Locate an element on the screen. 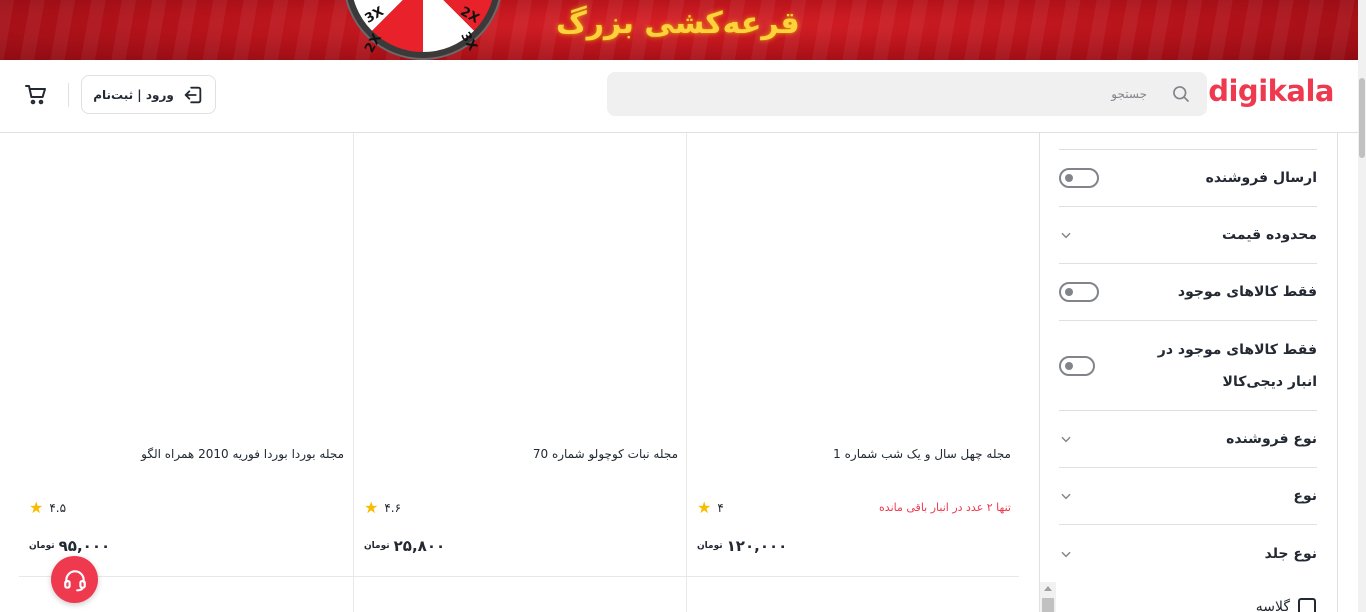 This screenshot has height=612, width=1366. product-price: تومان ۹۵,۰۰۰ is located at coordinates (69, 546).